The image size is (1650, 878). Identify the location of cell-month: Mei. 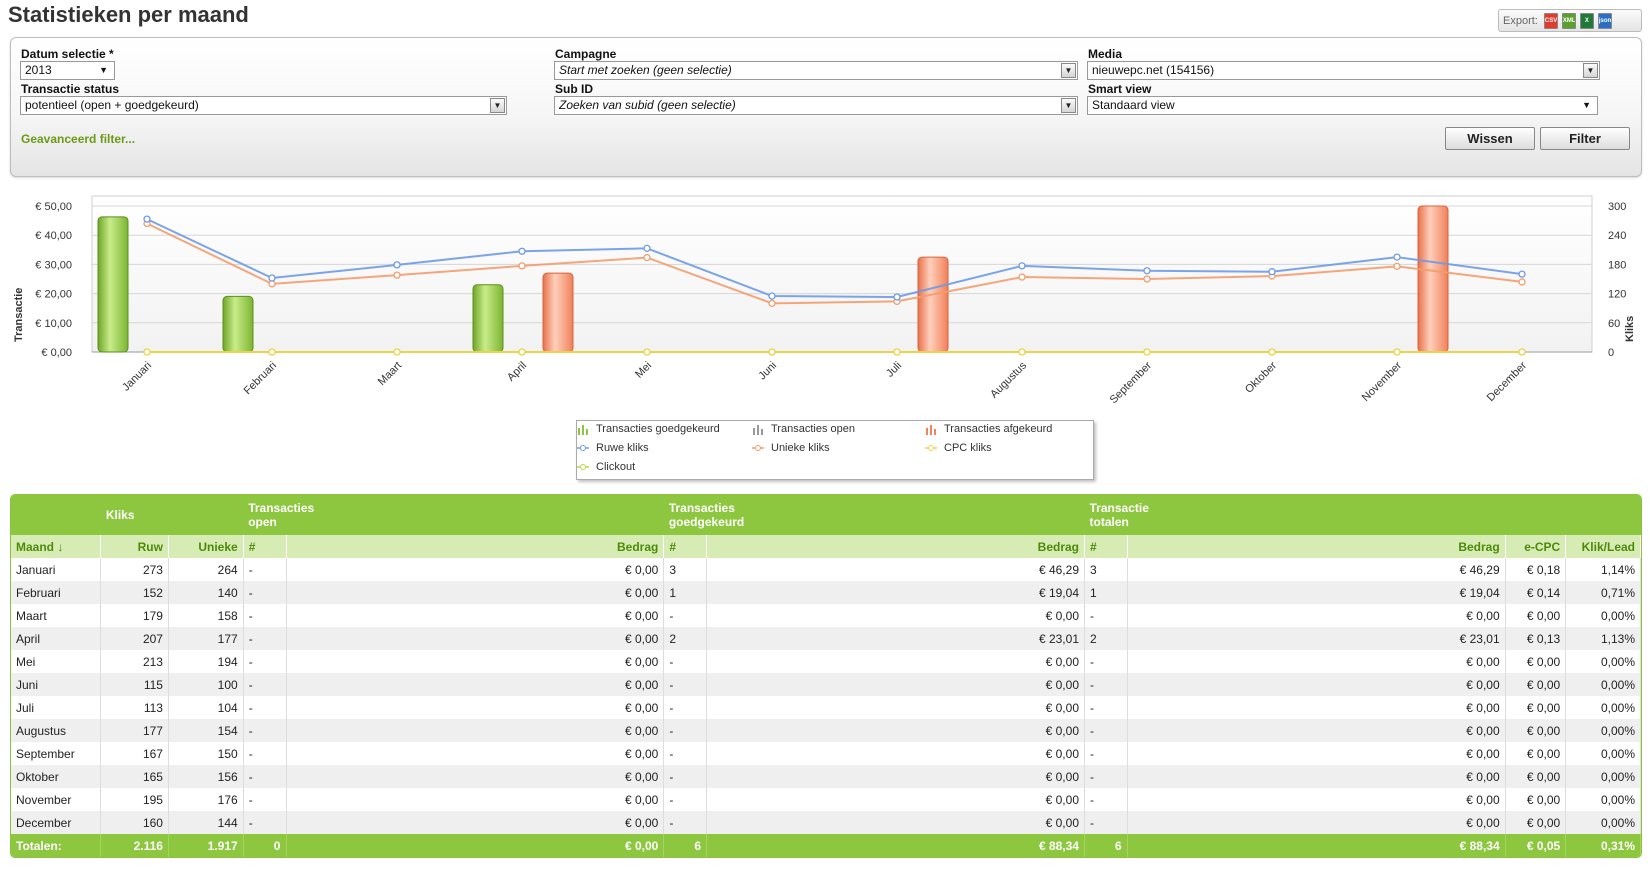
(56, 661).